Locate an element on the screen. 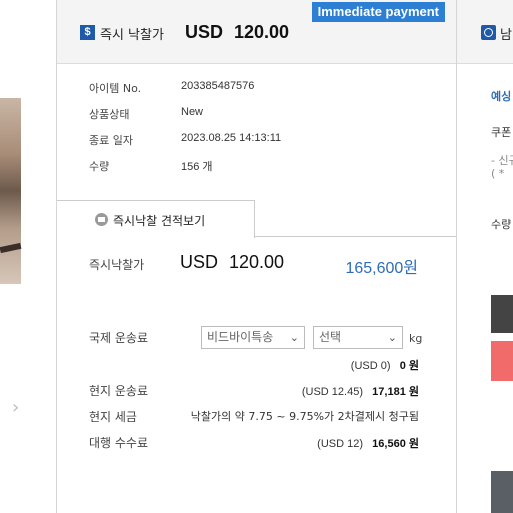  chevron-right-icon: › is located at coordinates (15, 408).